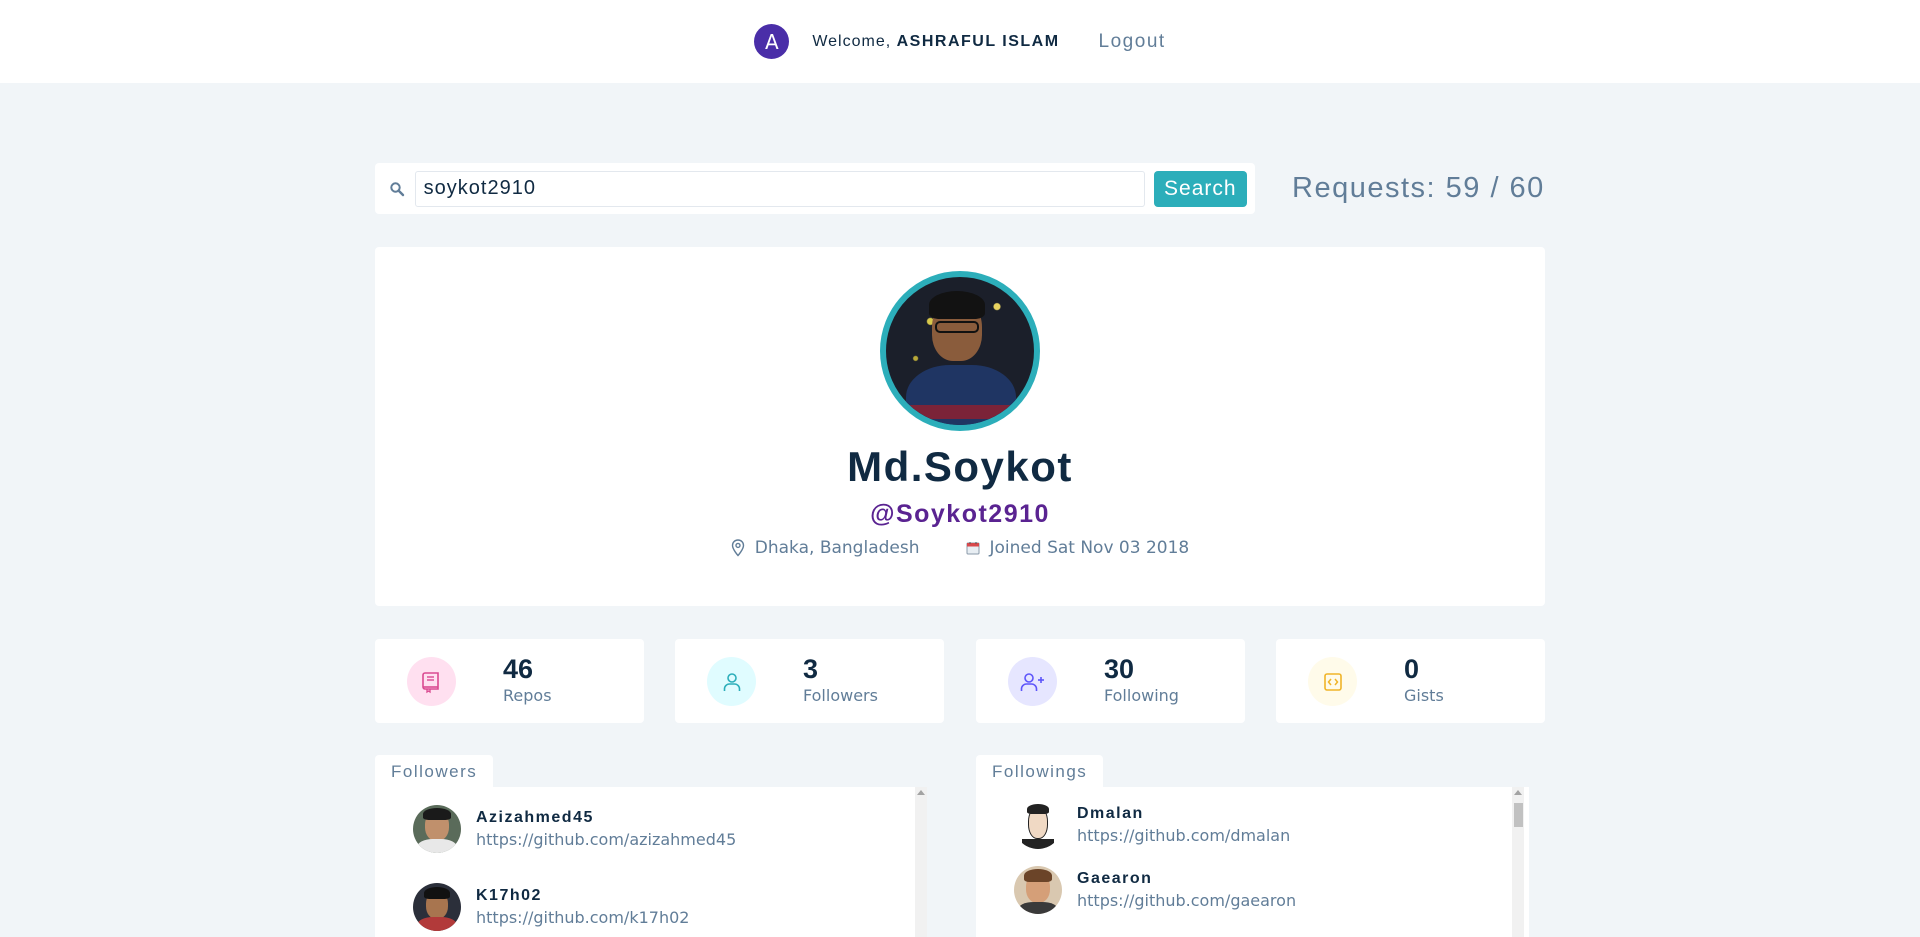 This screenshot has height=937, width=1920. What do you see at coordinates (1089, 548) in the screenshot?
I see `joined-text: Joined Sat Nov 03 2018` at bounding box center [1089, 548].